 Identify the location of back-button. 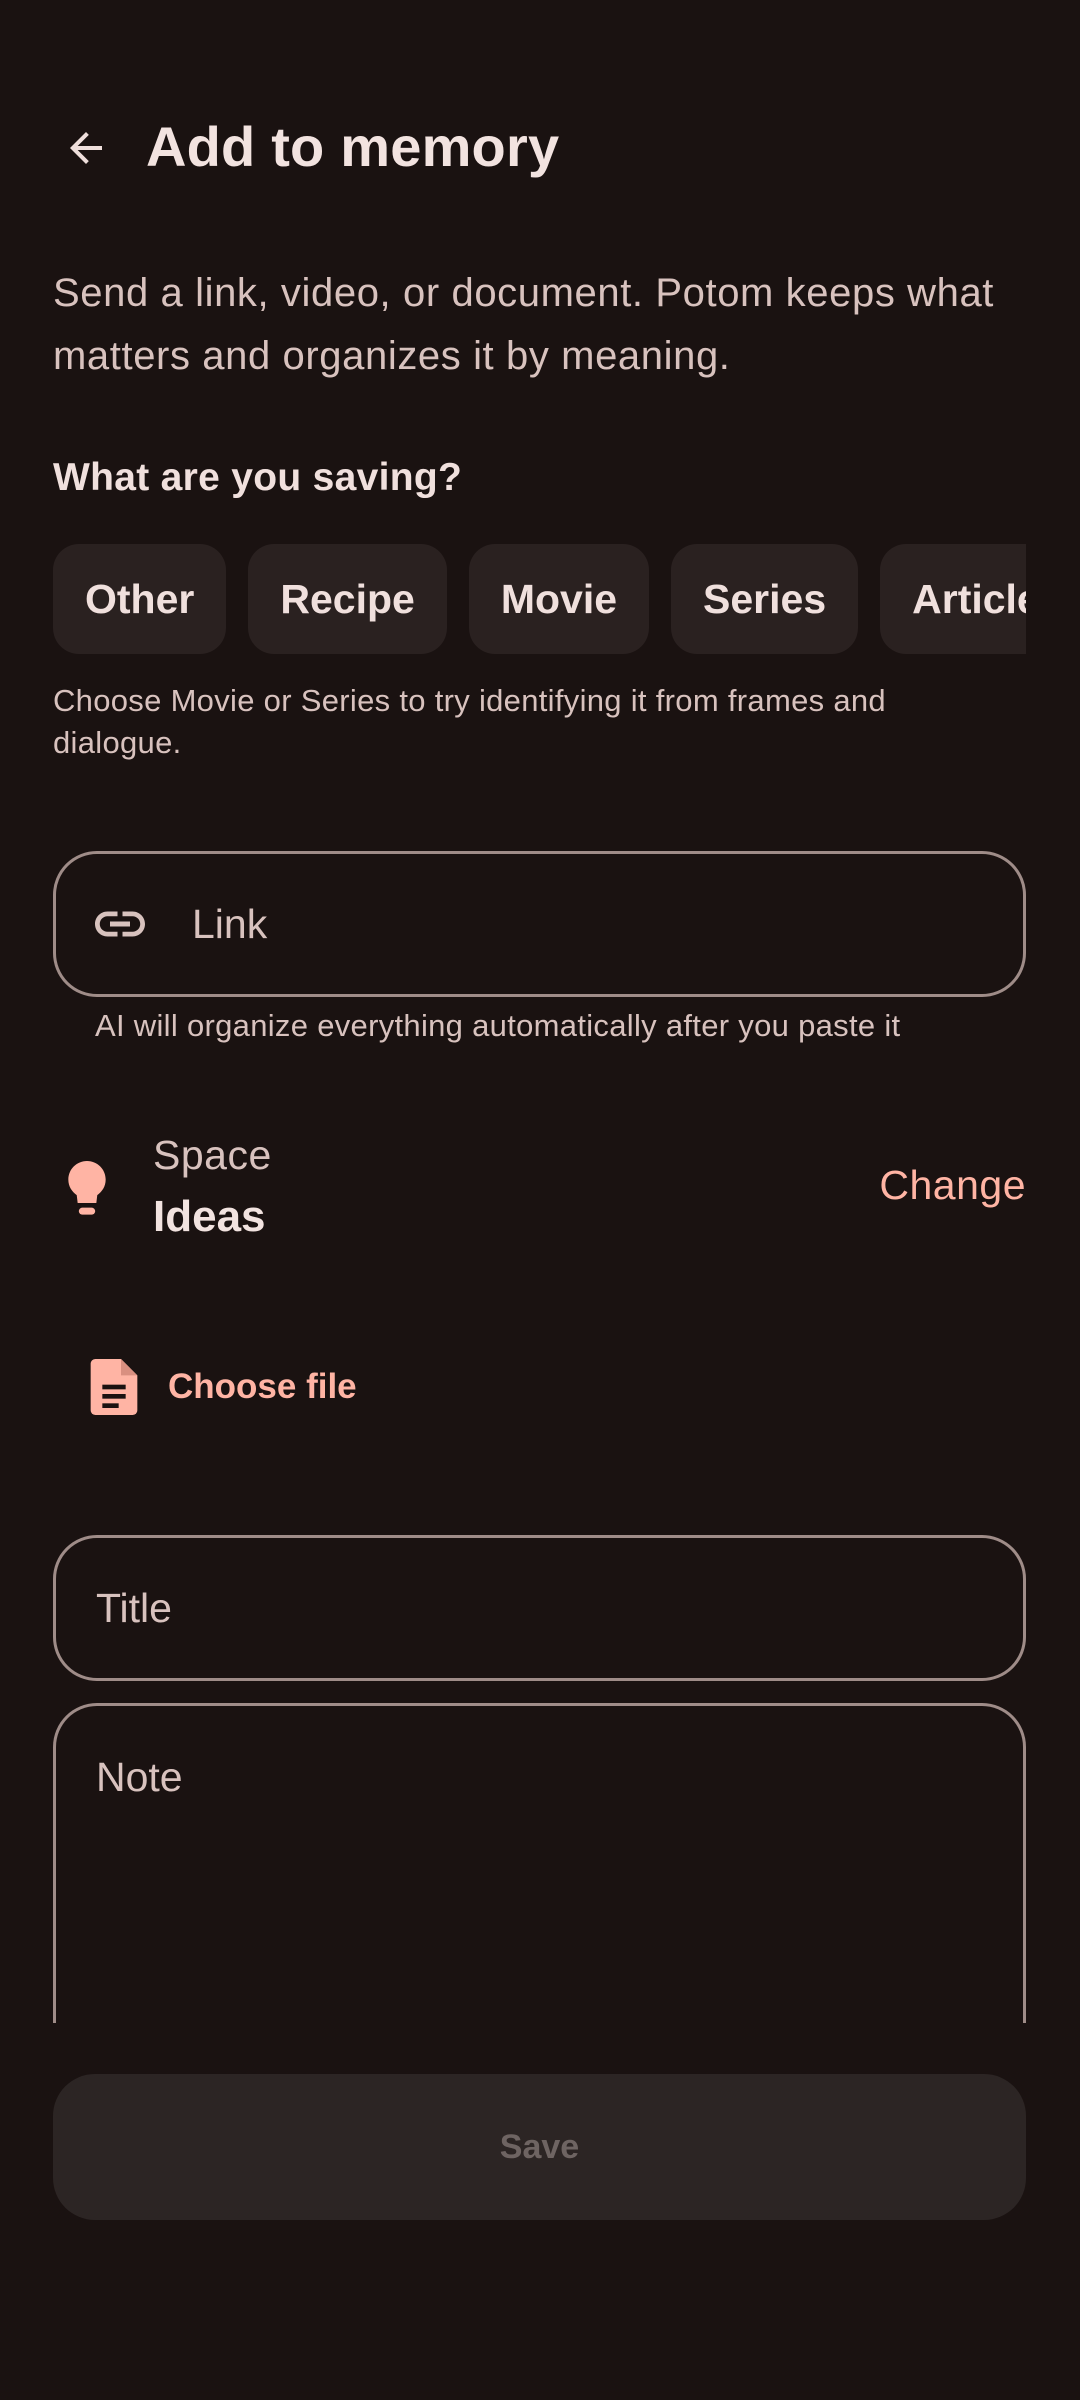
(86, 148).